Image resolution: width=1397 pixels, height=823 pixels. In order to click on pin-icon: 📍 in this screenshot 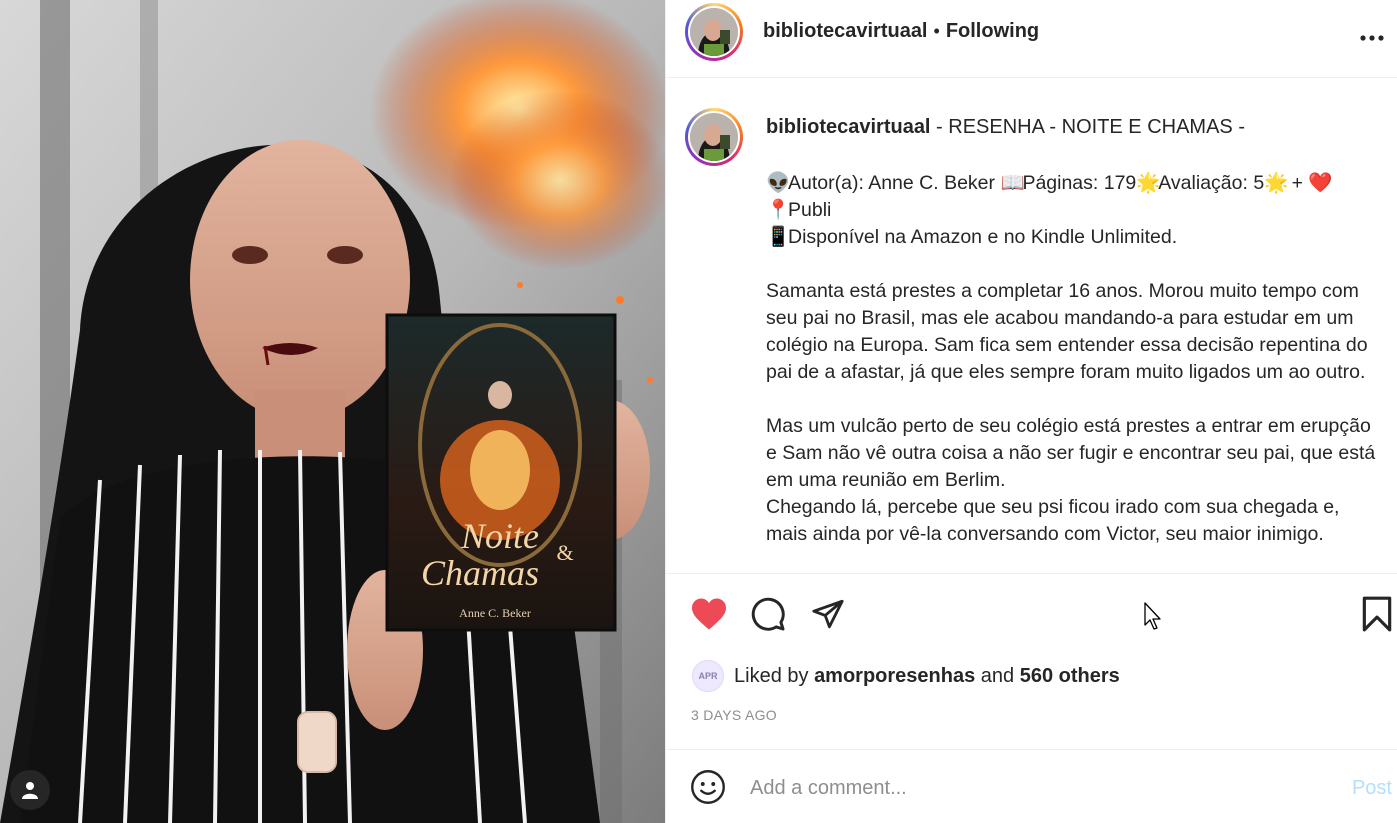, I will do `click(778, 210)`.